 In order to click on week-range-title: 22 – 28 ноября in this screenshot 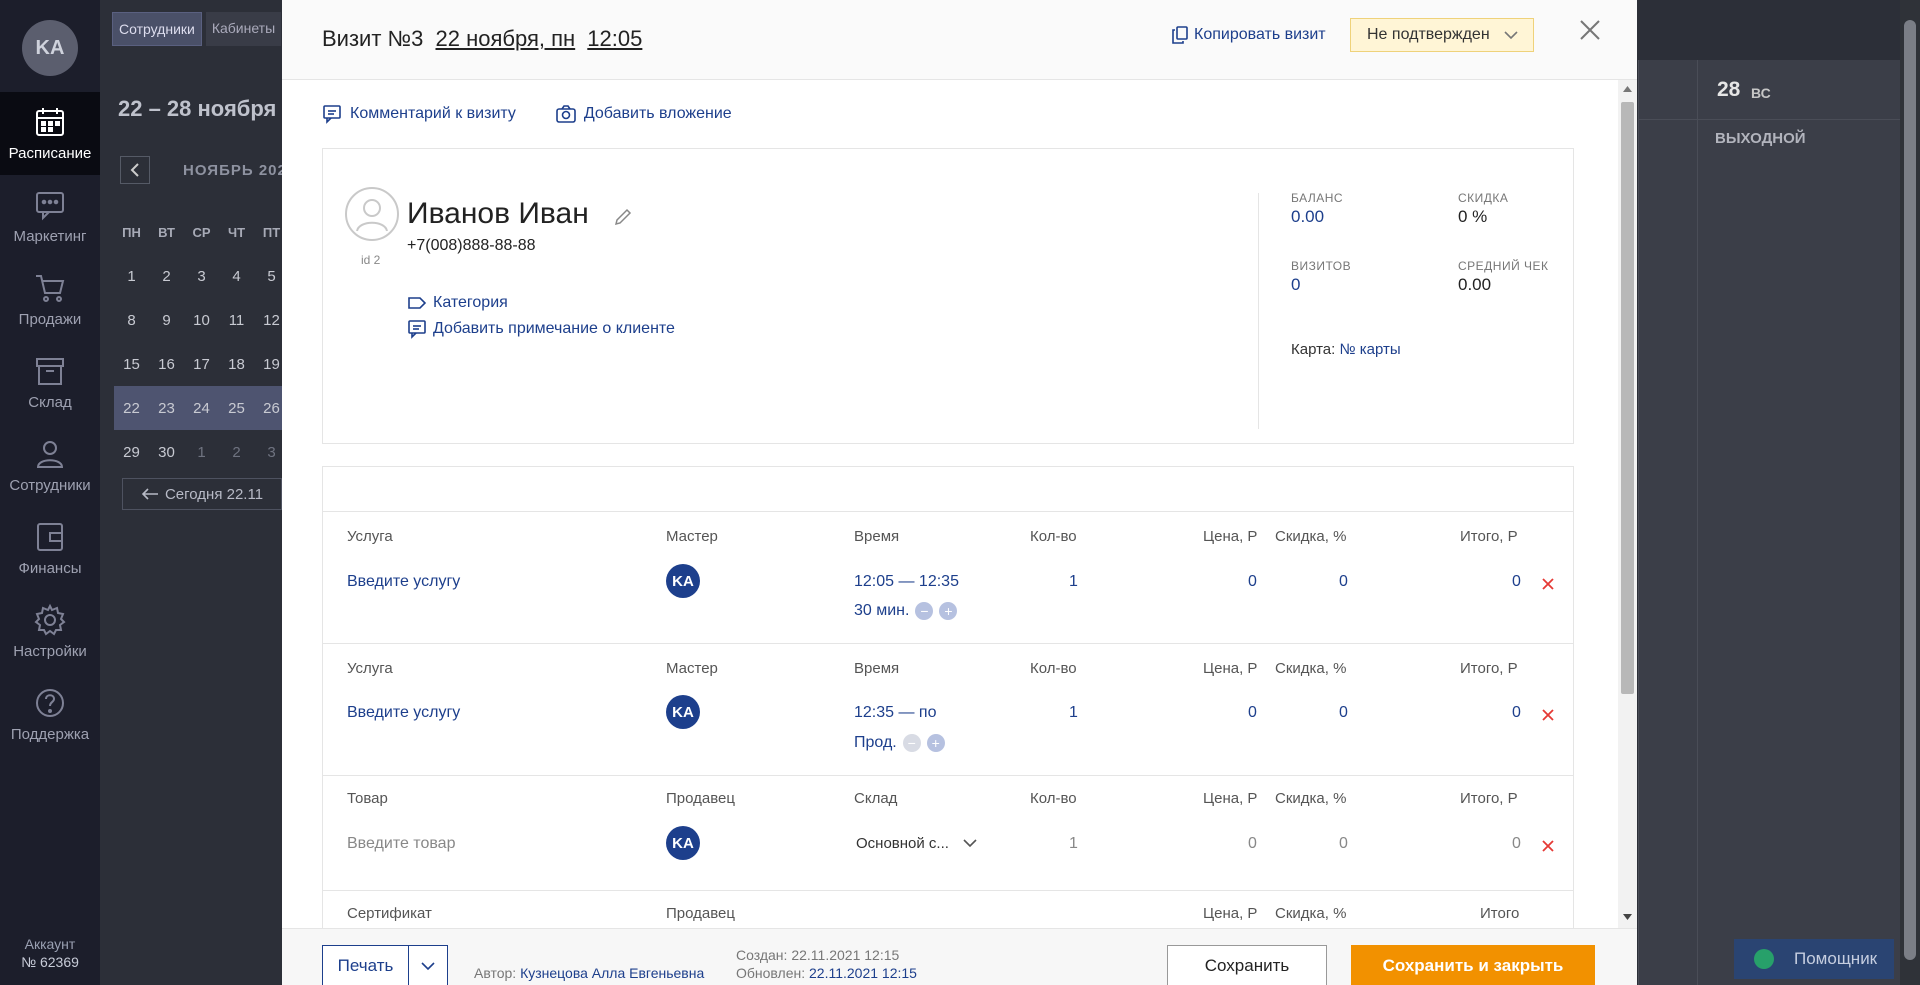, I will do `click(197, 108)`.